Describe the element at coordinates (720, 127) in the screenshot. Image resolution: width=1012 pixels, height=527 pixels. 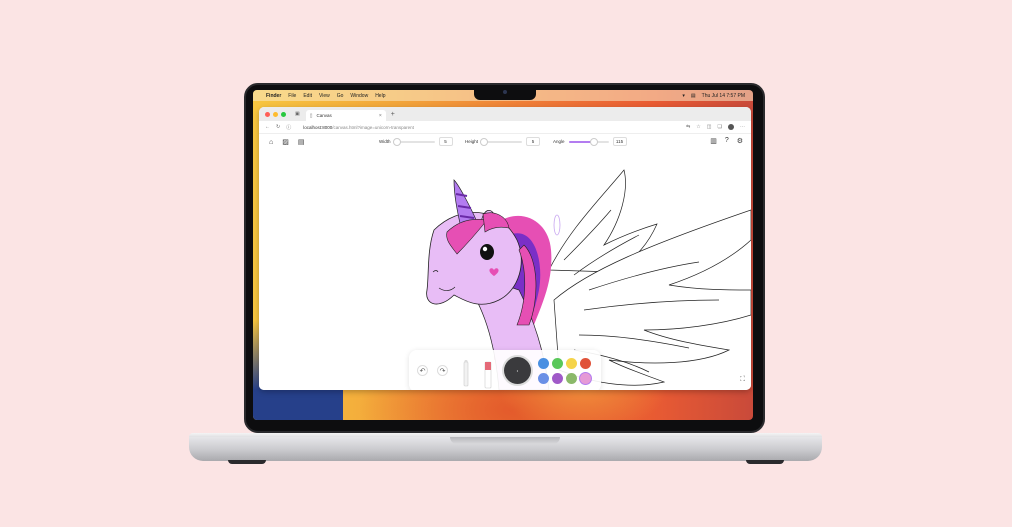
I see `tabs-icon: ❏` at that location.